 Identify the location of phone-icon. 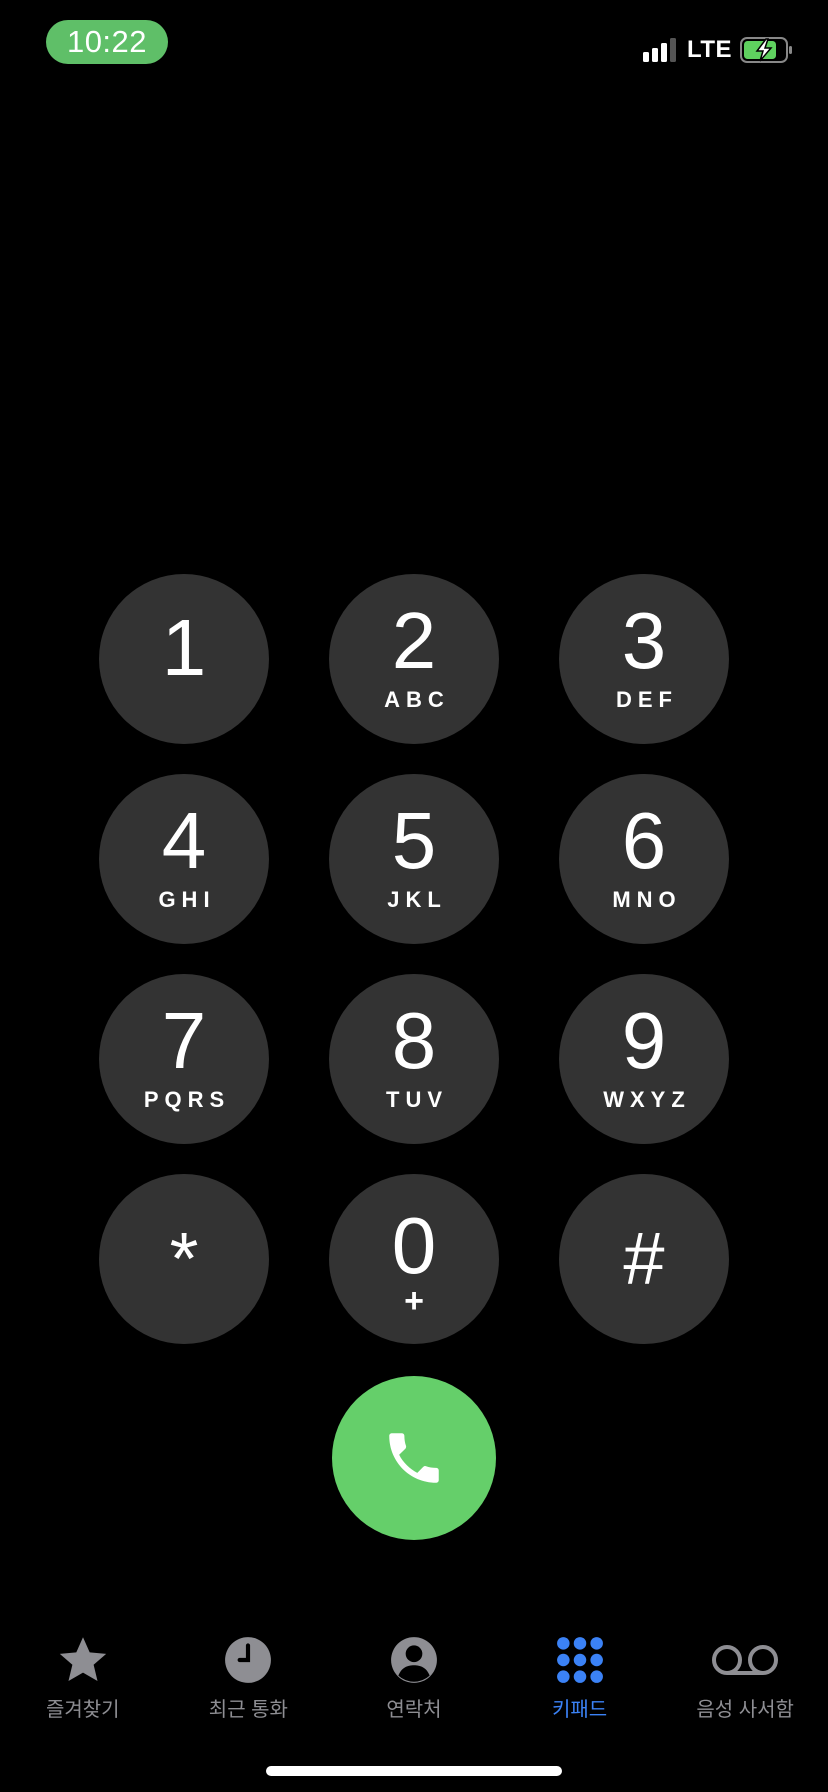
(414, 1458).